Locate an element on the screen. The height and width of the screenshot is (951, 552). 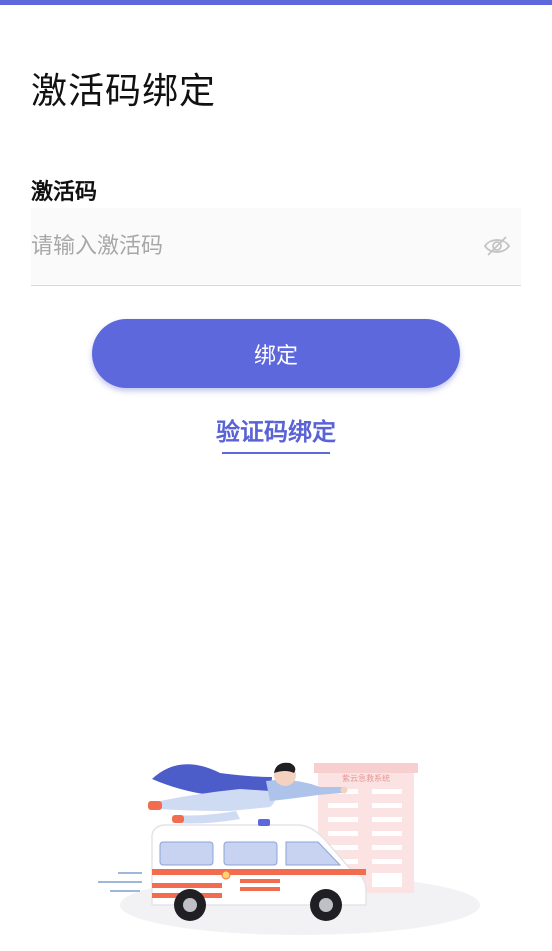
activation-code-input is located at coordinates (251, 246).